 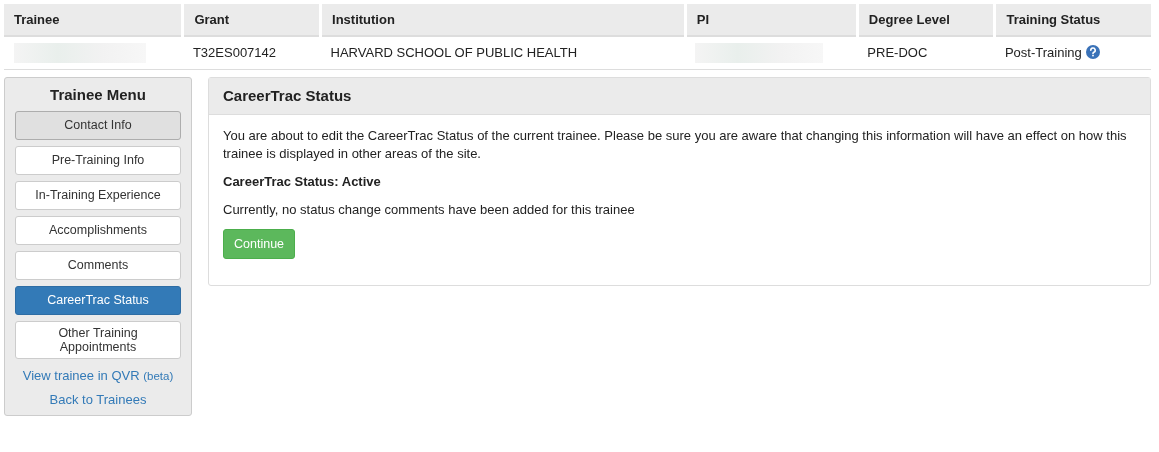 What do you see at coordinates (1072, 20) in the screenshot?
I see `column-header: Training Status` at bounding box center [1072, 20].